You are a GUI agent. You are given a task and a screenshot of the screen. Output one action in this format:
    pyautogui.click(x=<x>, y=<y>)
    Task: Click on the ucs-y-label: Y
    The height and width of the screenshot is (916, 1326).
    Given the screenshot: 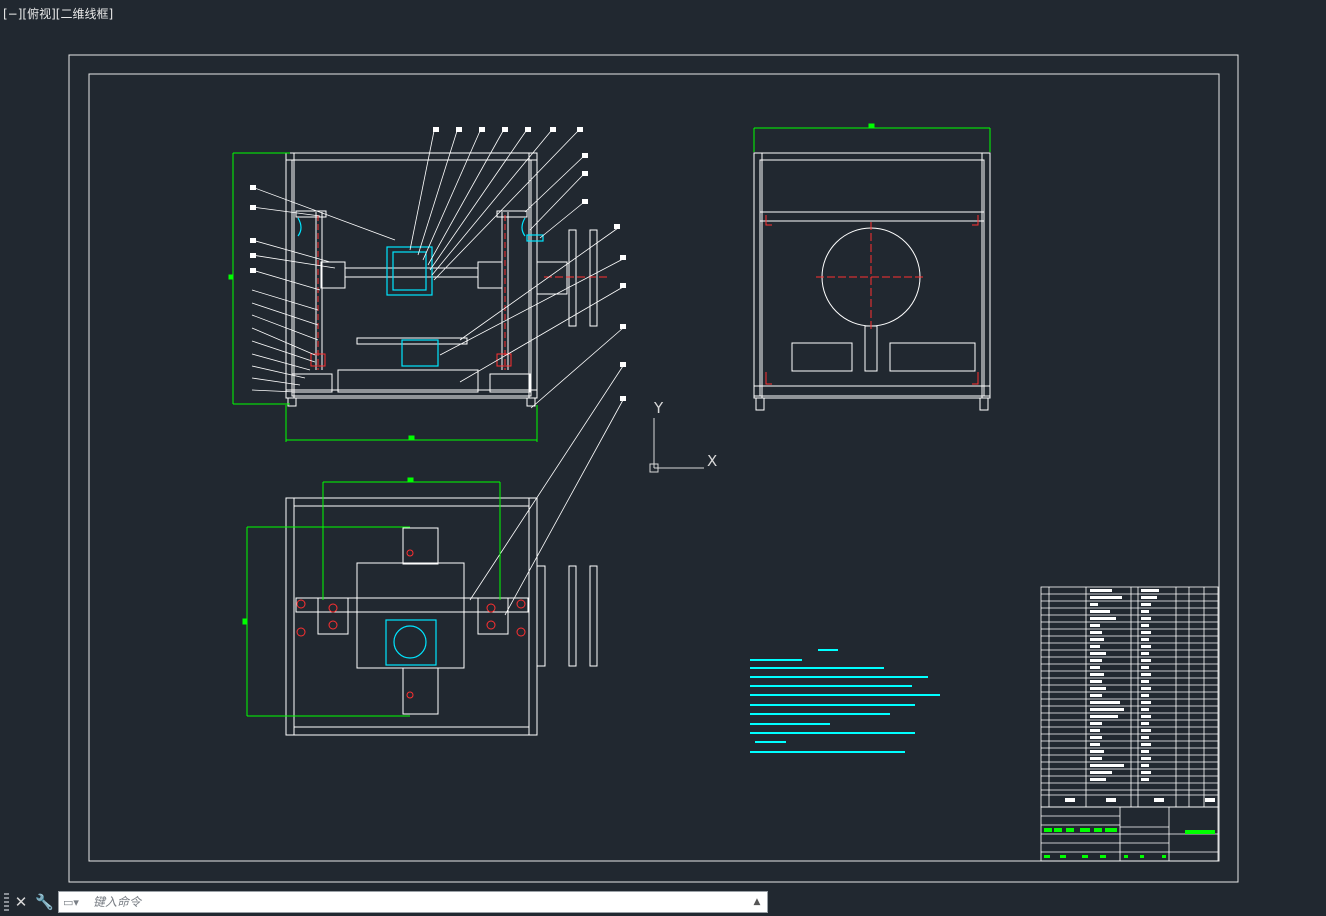 What is the action you would take?
    pyautogui.click(x=658, y=408)
    